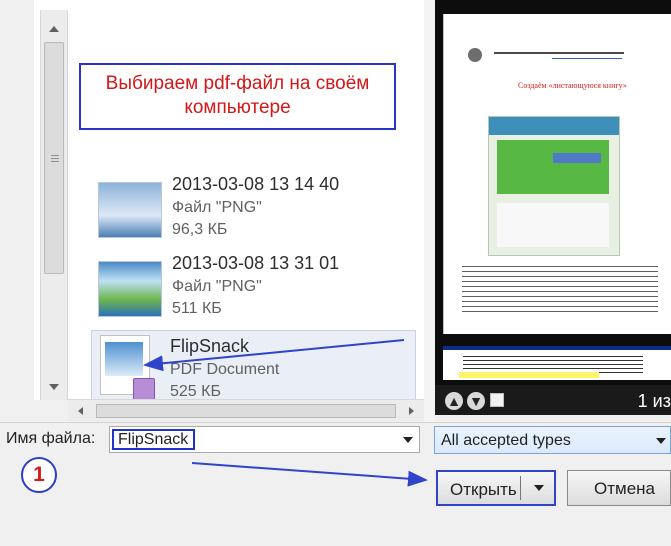  I want to click on file-name: 2013-03-08 13 31 01, so click(256, 263).